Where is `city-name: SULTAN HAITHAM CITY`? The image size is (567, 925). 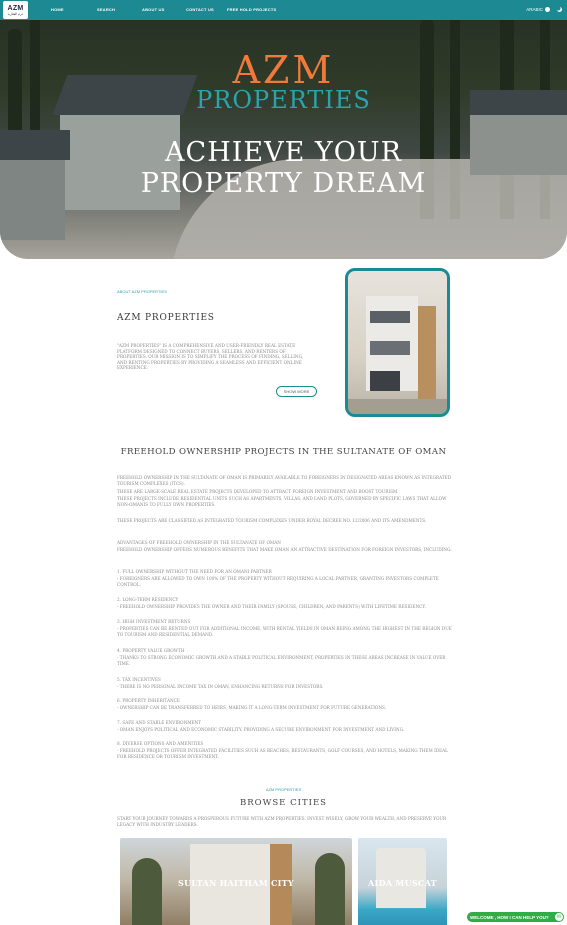 city-name: SULTAN HAITHAM CITY is located at coordinates (236, 883).